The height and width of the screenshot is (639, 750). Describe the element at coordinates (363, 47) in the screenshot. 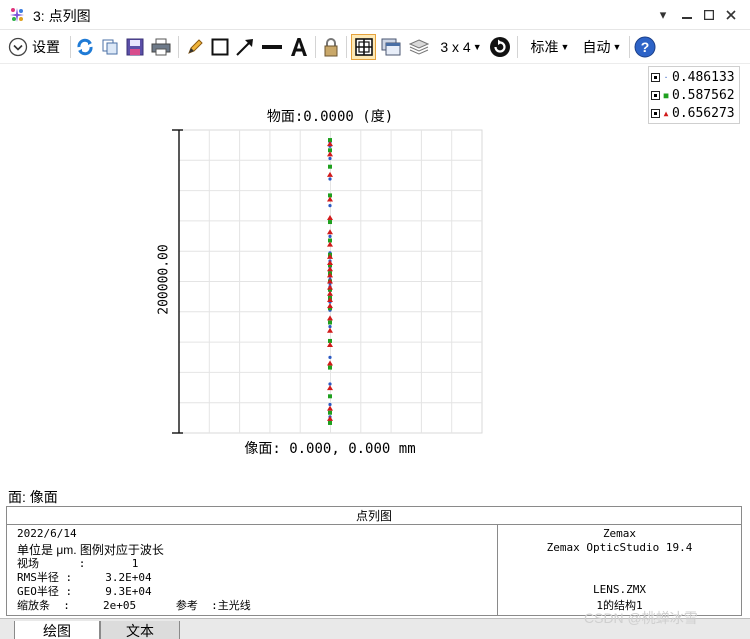

I see `zoom-fit-button` at that location.